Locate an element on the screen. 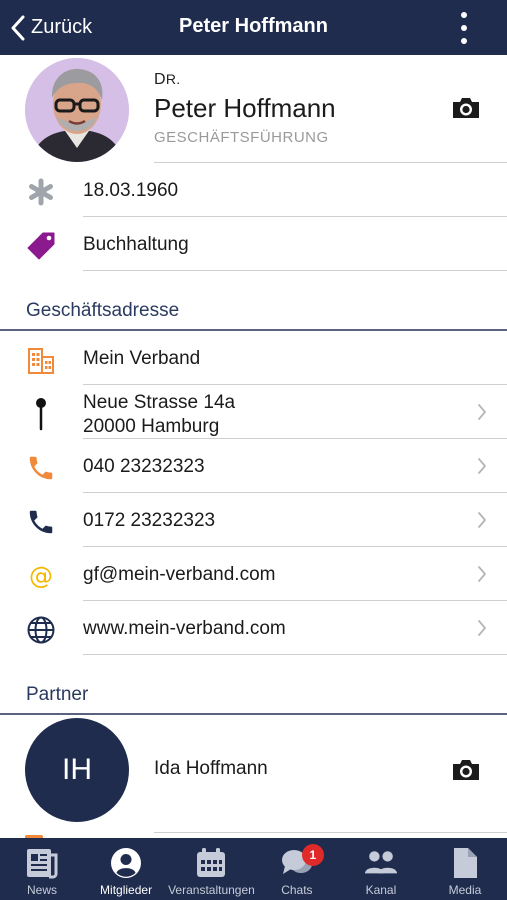 The height and width of the screenshot is (900, 507). tab-label: News is located at coordinates (42, 890).